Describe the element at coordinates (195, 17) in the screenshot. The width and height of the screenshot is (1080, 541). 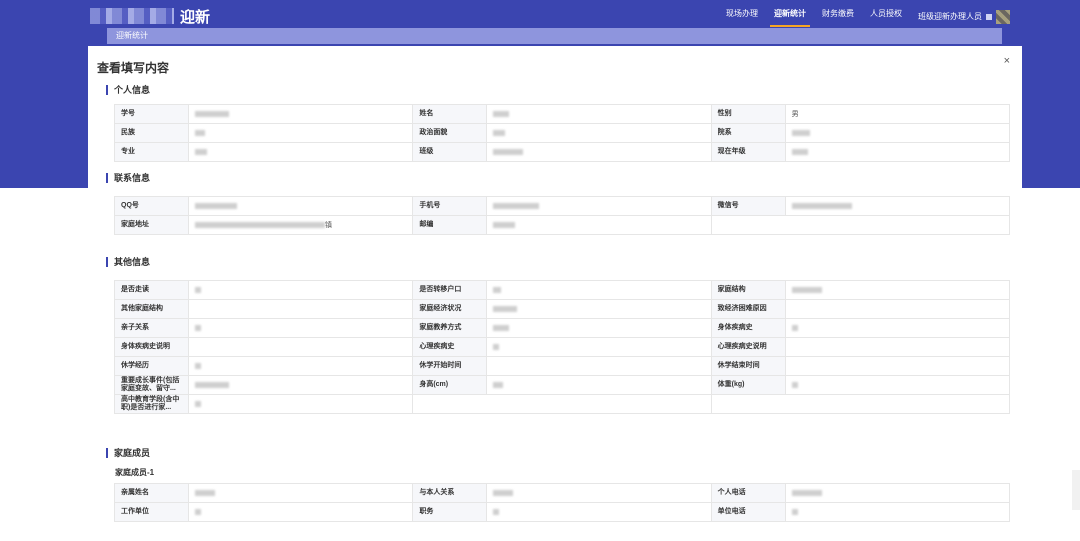
I see `app-title: 迎新` at that location.